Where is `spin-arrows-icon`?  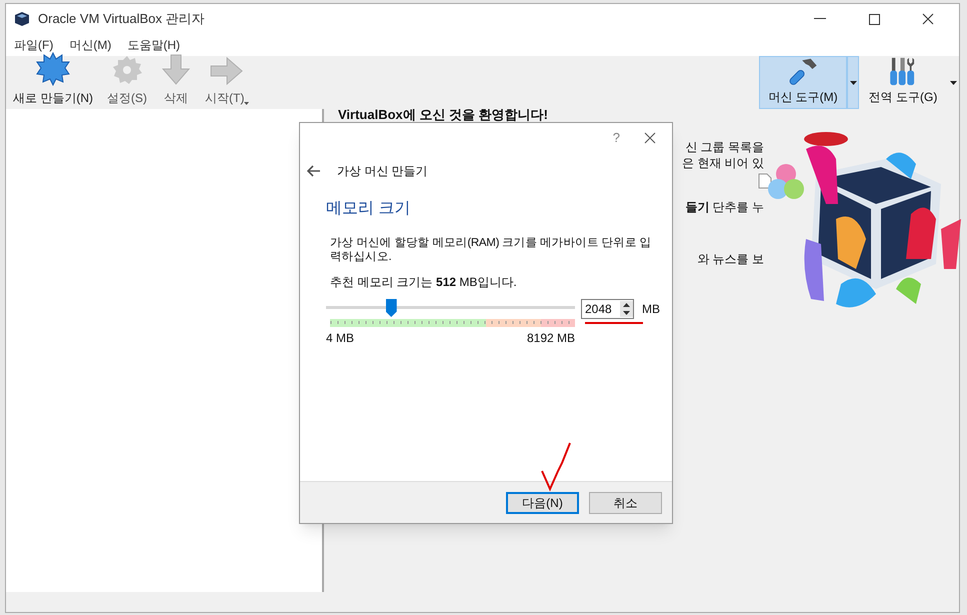 spin-arrows-icon is located at coordinates (626, 309).